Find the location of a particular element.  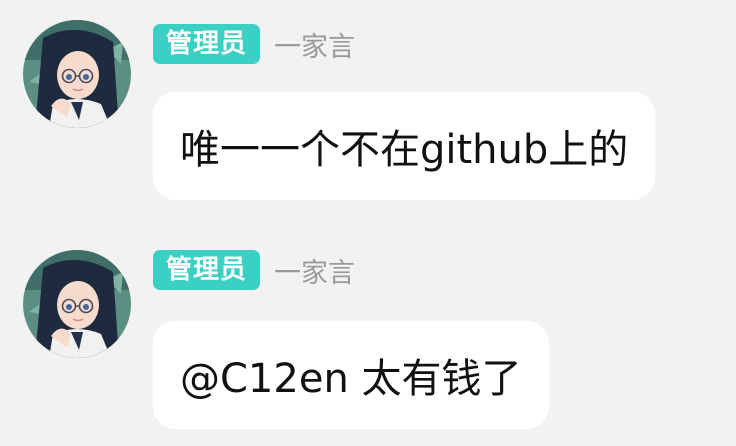

message-bubble: @C12en 太有钱了 is located at coordinates (351, 375).